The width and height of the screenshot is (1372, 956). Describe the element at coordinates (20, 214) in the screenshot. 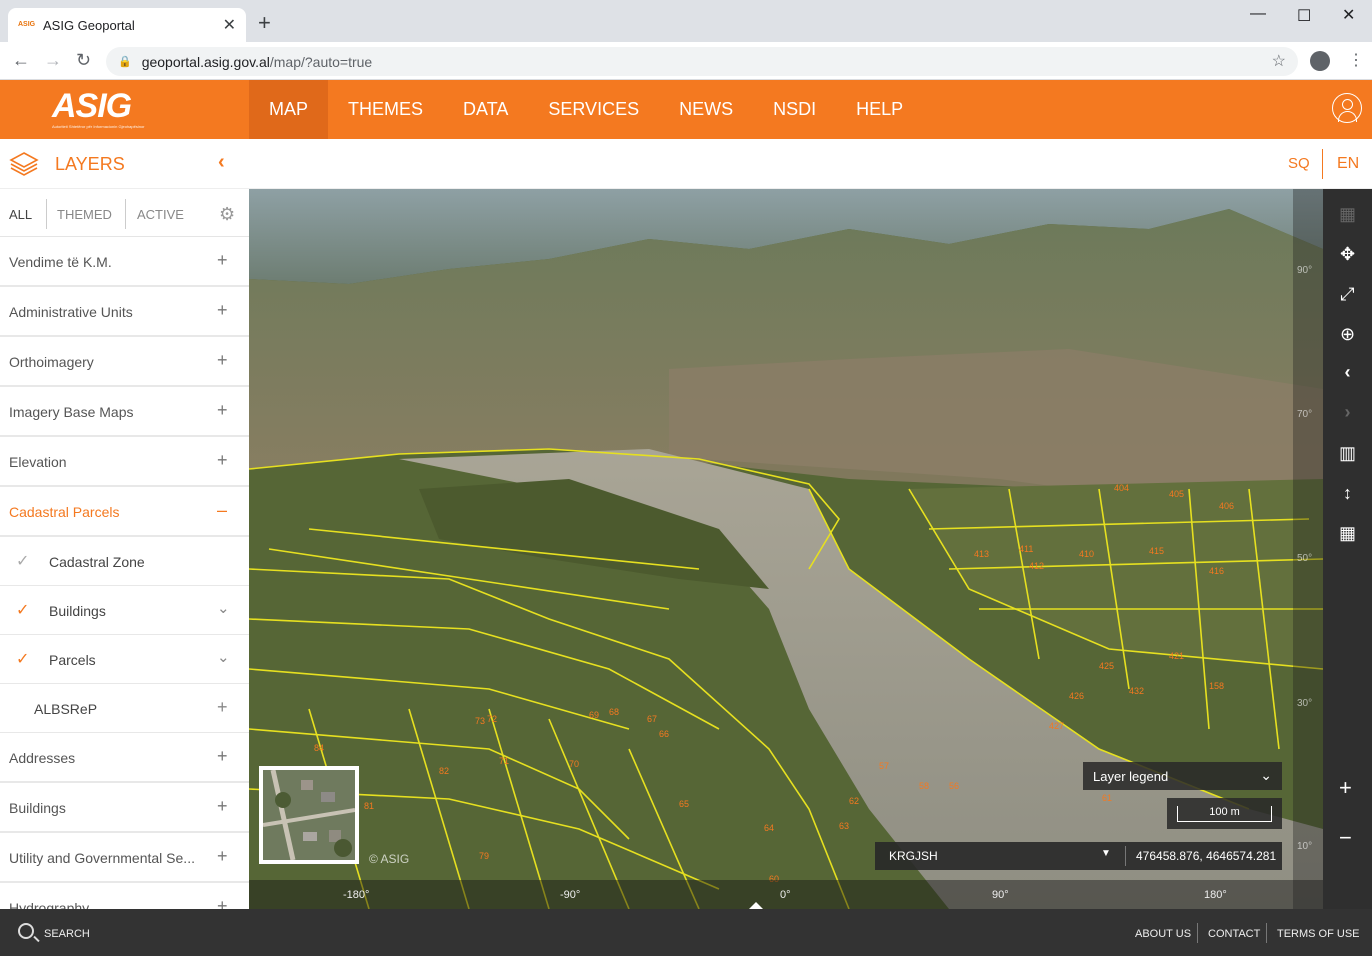

I see `tab-all: ALL` at that location.